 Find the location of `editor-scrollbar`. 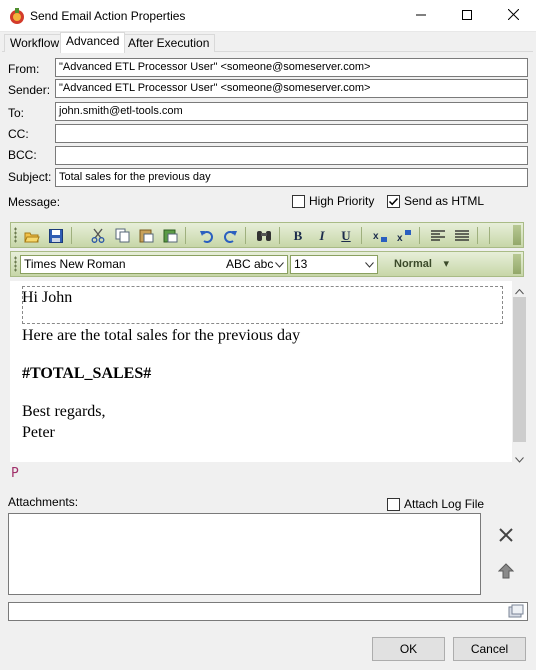

editor-scrollbar is located at coordinates (519, 372).